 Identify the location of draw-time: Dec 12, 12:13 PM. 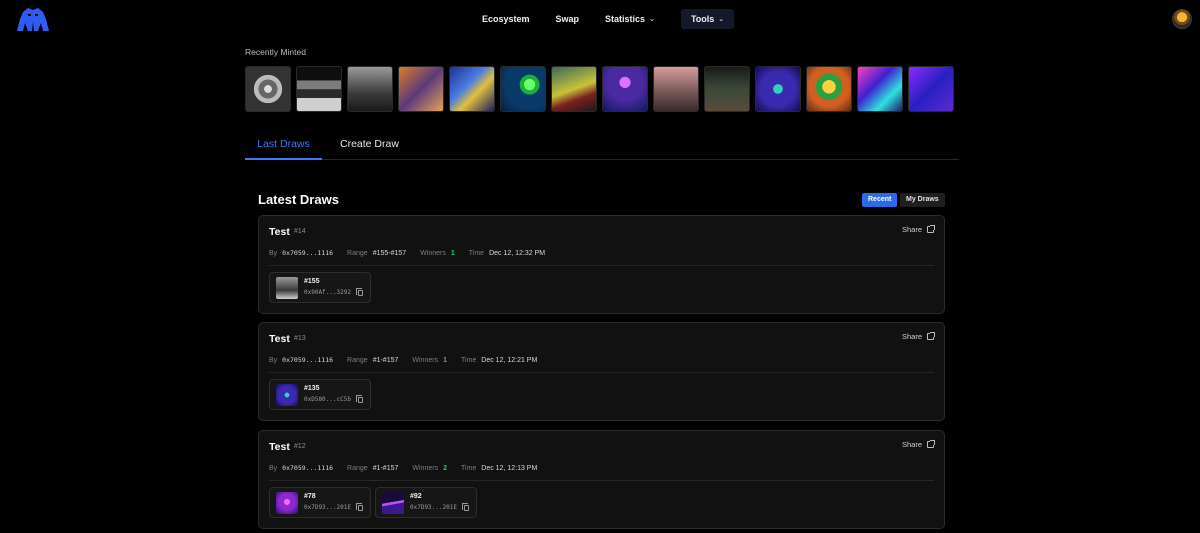
(509, 468).